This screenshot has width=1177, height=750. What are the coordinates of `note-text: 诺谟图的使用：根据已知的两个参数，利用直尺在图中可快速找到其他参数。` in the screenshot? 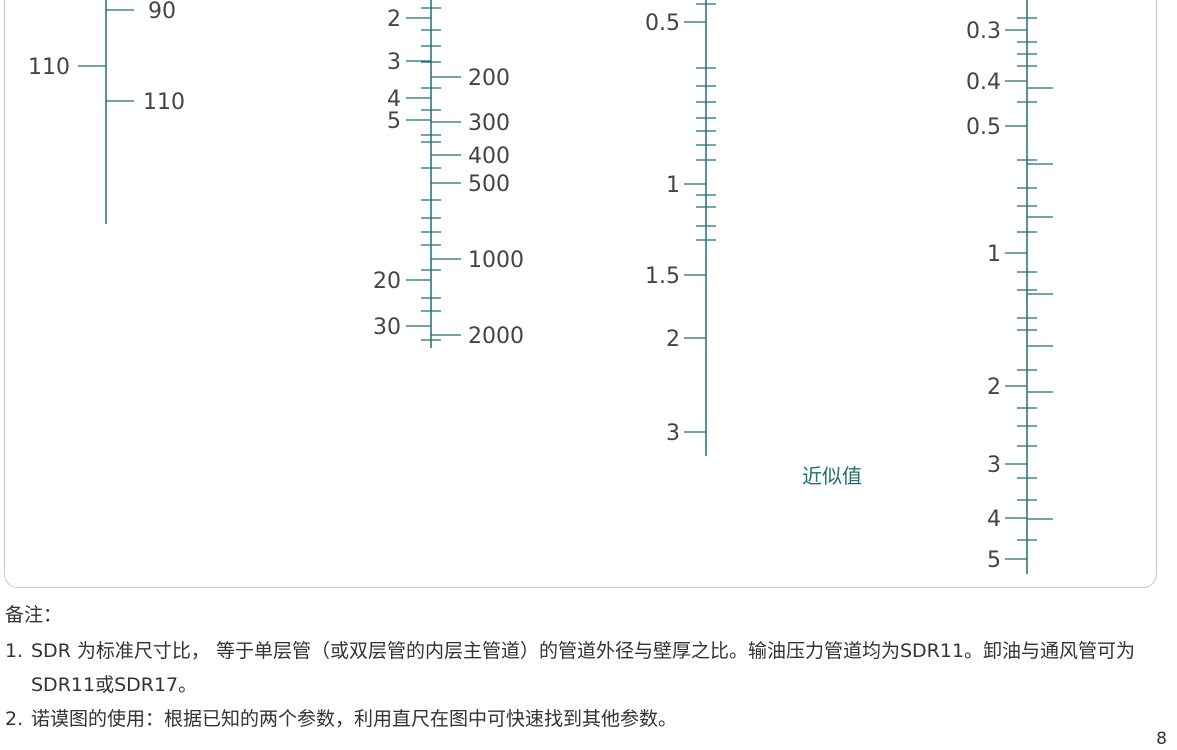 It's located at (354, 719).